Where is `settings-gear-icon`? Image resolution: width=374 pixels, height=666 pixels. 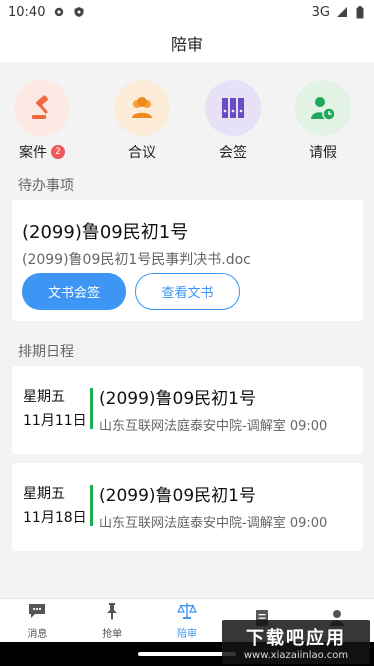
settings-gear-icon is located at coordinates (59, 12).